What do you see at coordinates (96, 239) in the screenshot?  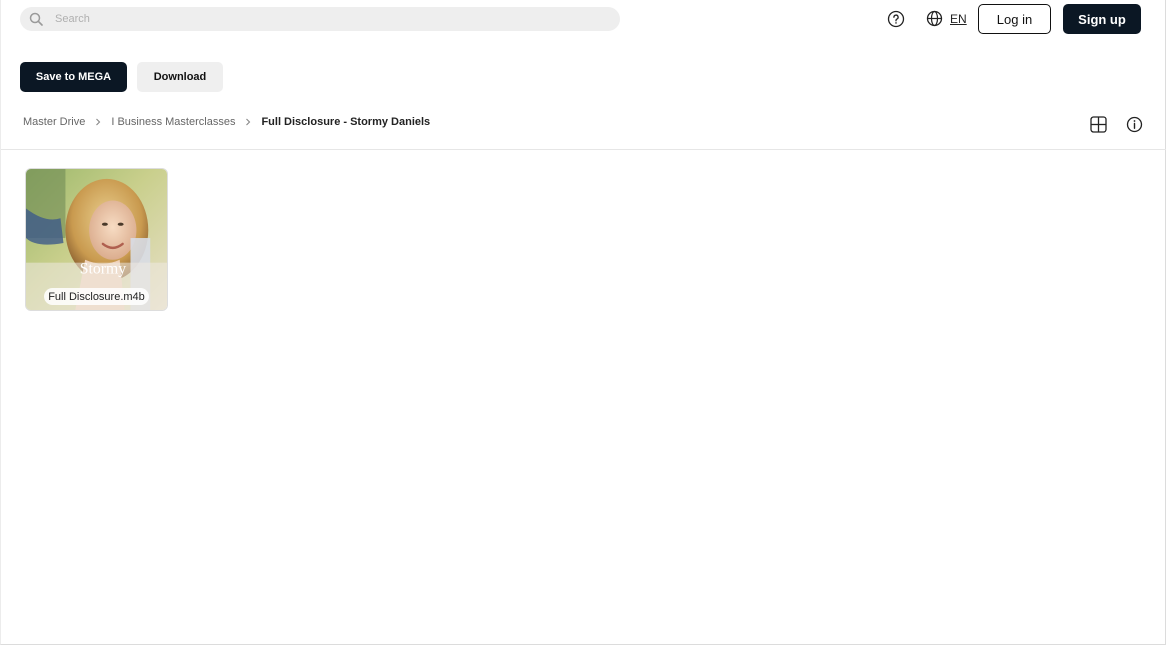 I see `file-tile: Stormy Full Disclosure.m4b` at bounding box center [96, 239].